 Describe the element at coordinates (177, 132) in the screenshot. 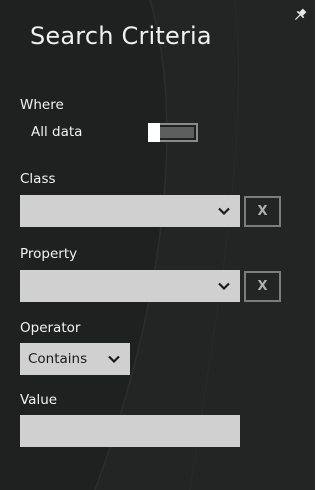

I see `toggle-track-fill` at that location.